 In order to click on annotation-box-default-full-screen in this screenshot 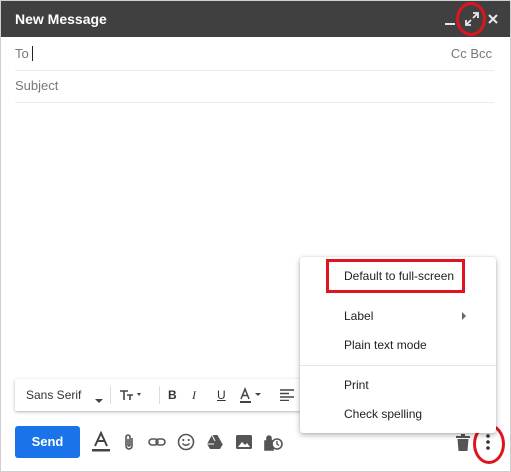, I will do `click(395, 276)`.